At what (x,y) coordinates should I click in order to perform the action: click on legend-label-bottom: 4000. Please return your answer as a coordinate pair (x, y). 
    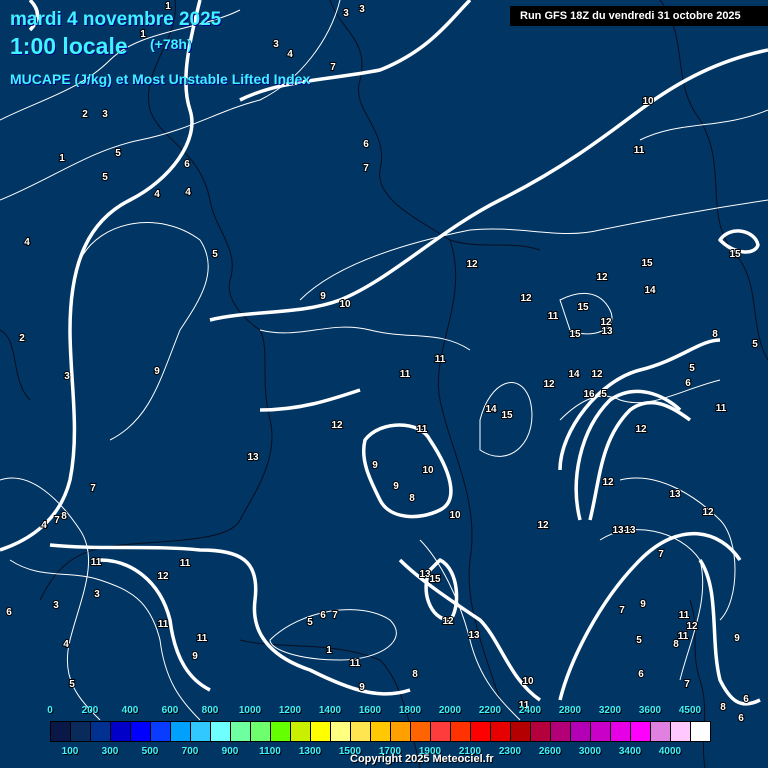
    Looking at the image, I should click on (670, 751).